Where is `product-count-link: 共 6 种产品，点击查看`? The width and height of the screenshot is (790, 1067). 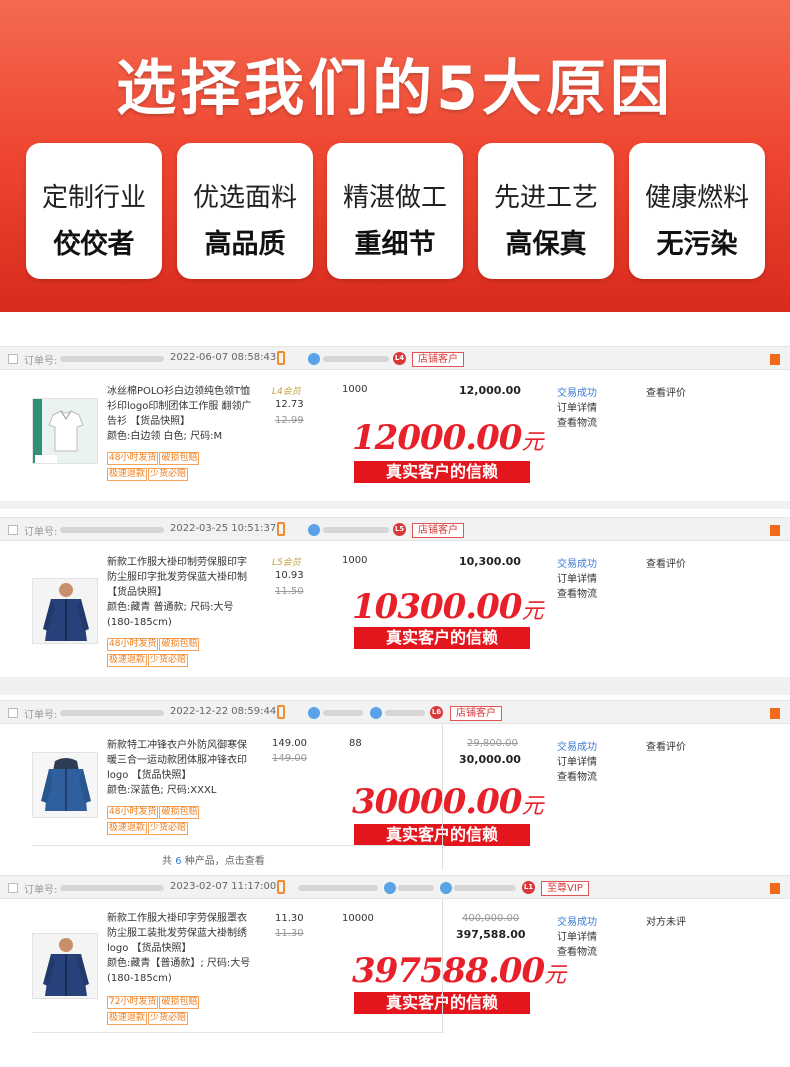 product-count-link: 共 6 种产品，点击查看 is located at coordinates (213, 859).